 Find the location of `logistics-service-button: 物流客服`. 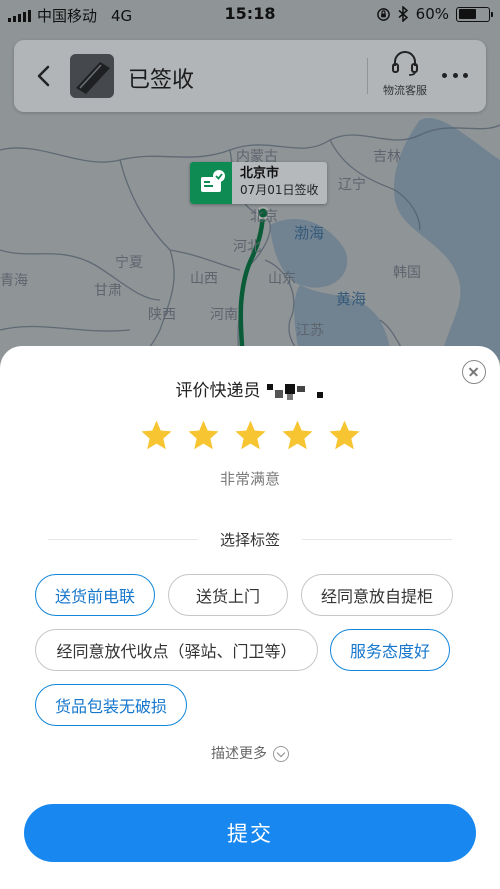

logistics-service-button: 物流客服 is located at coordinates (405, 74).